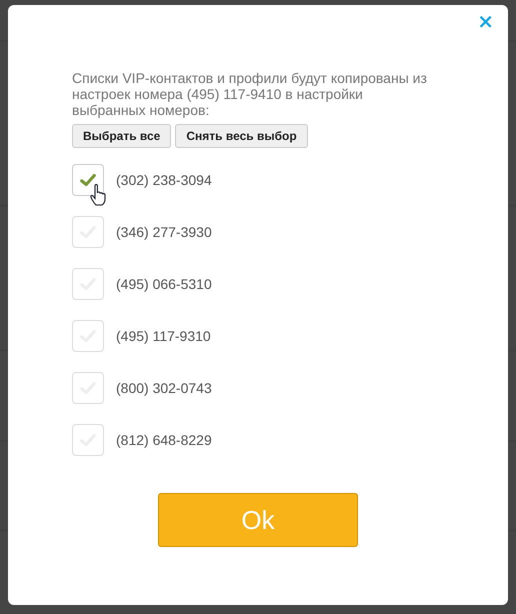 This screenshot has height=614, width=516. What do you see at coordinates (164, 440) in the screenshot?
I see `phone-number: (812) 648-8229` at bounding box center [164, 440].